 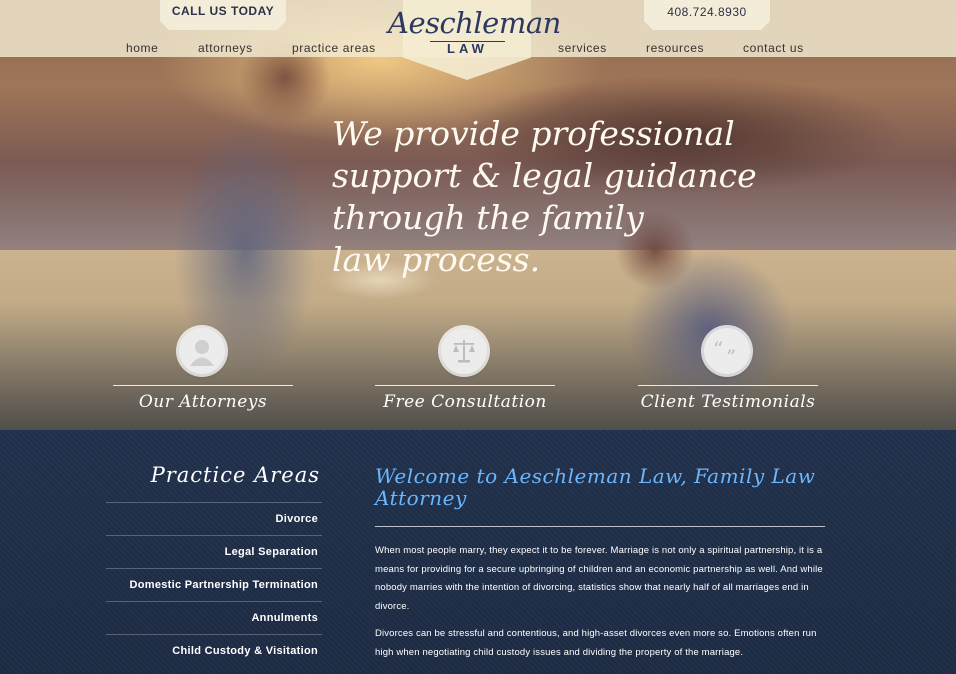 I want to click on feature-label: Client Testimonials, so click(x=728, y=402).